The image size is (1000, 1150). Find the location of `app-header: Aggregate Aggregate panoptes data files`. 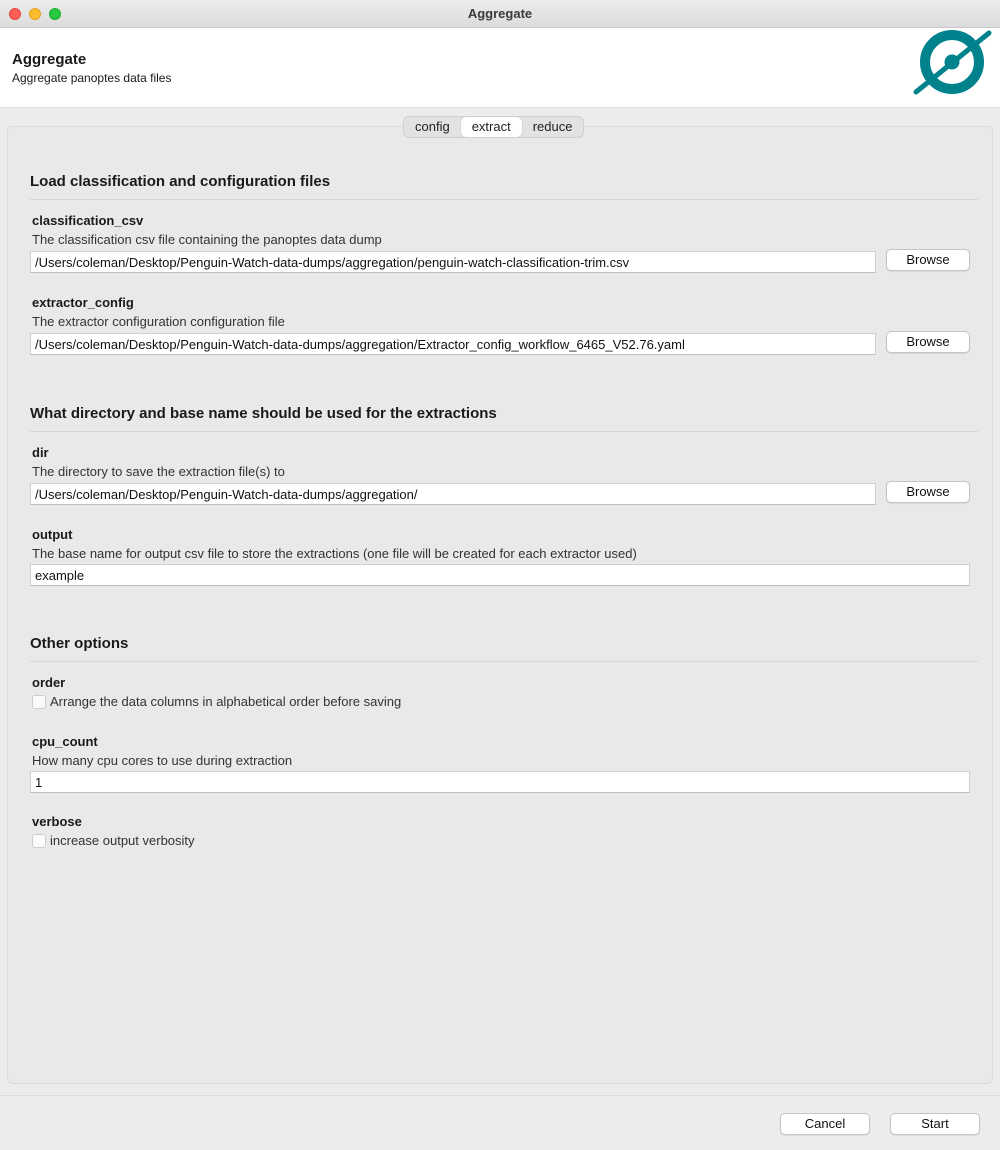

app-header: Aggregate Aggregate panoptes data files is located at coordinates (500, 68).